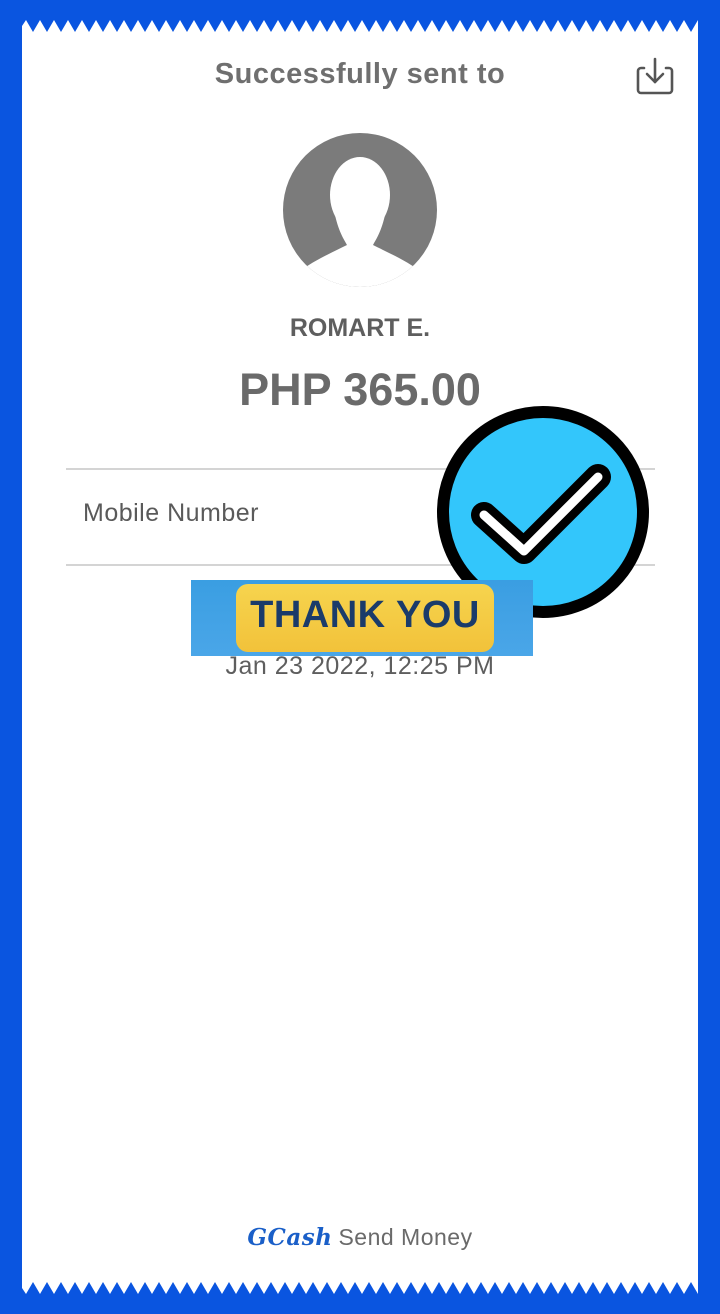 This screenshot has height=1314, width=720. What do you see at coordinates (171, 513) in the screenshot?
I see `mobile-number-label: Mobile Number` at bounding box center [171, 513].